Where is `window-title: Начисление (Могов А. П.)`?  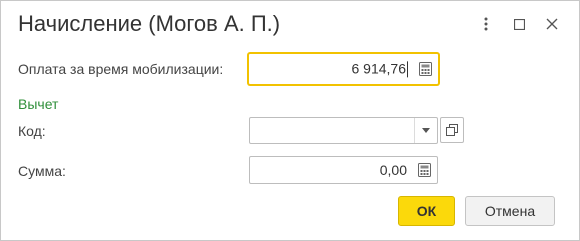 window-title: Начисление (Могов А. П.) is located at coordinates (149, 23).